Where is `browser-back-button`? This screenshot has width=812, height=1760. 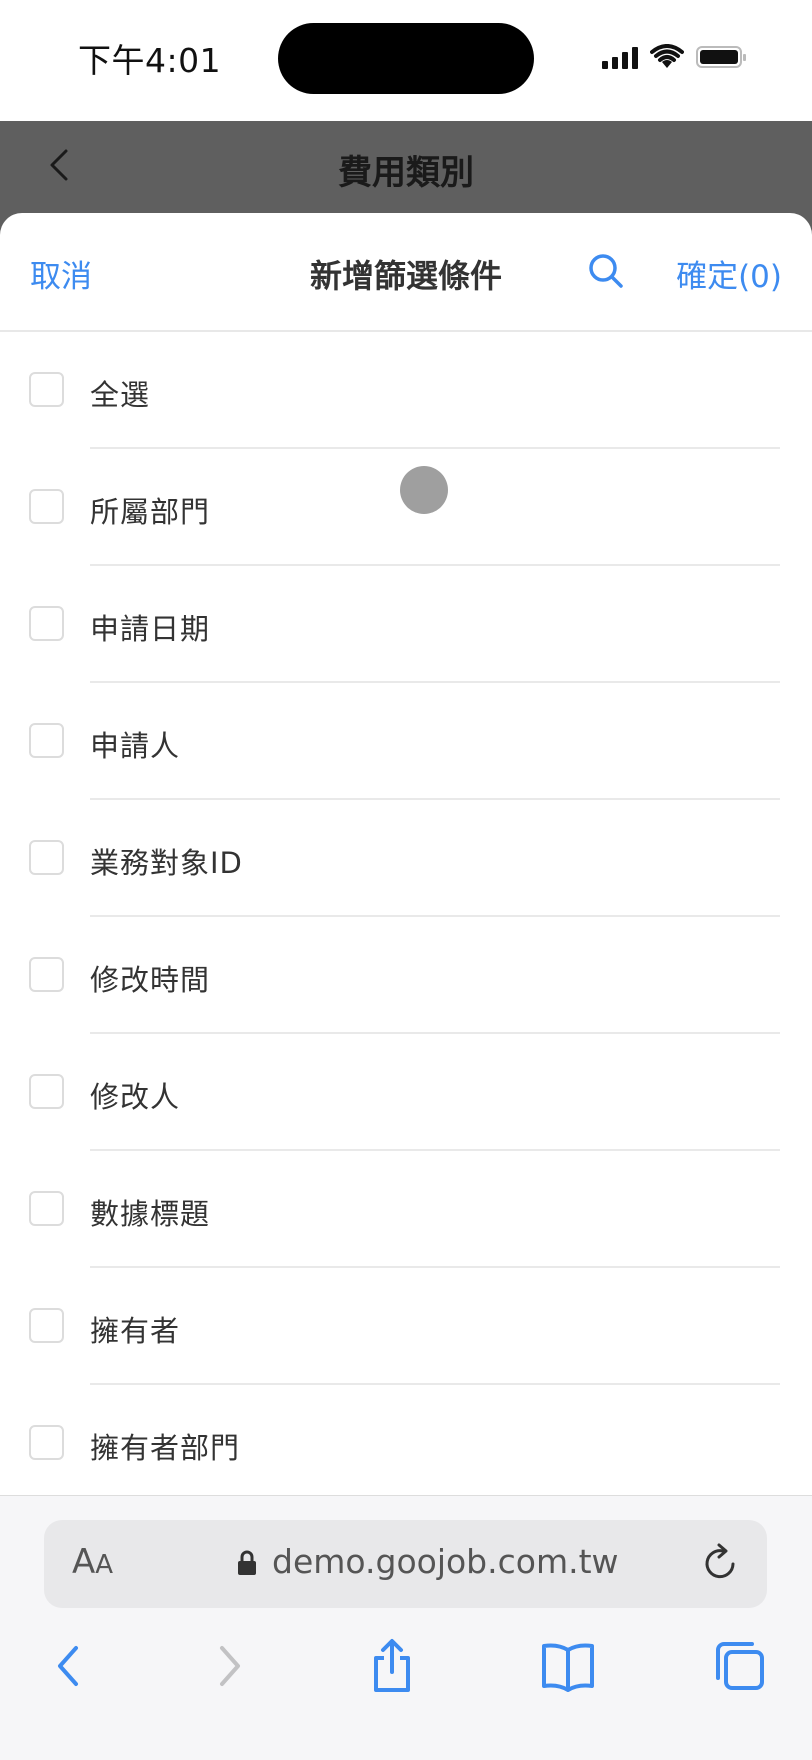 browser-back-button is located at coordinates (70, 1666).